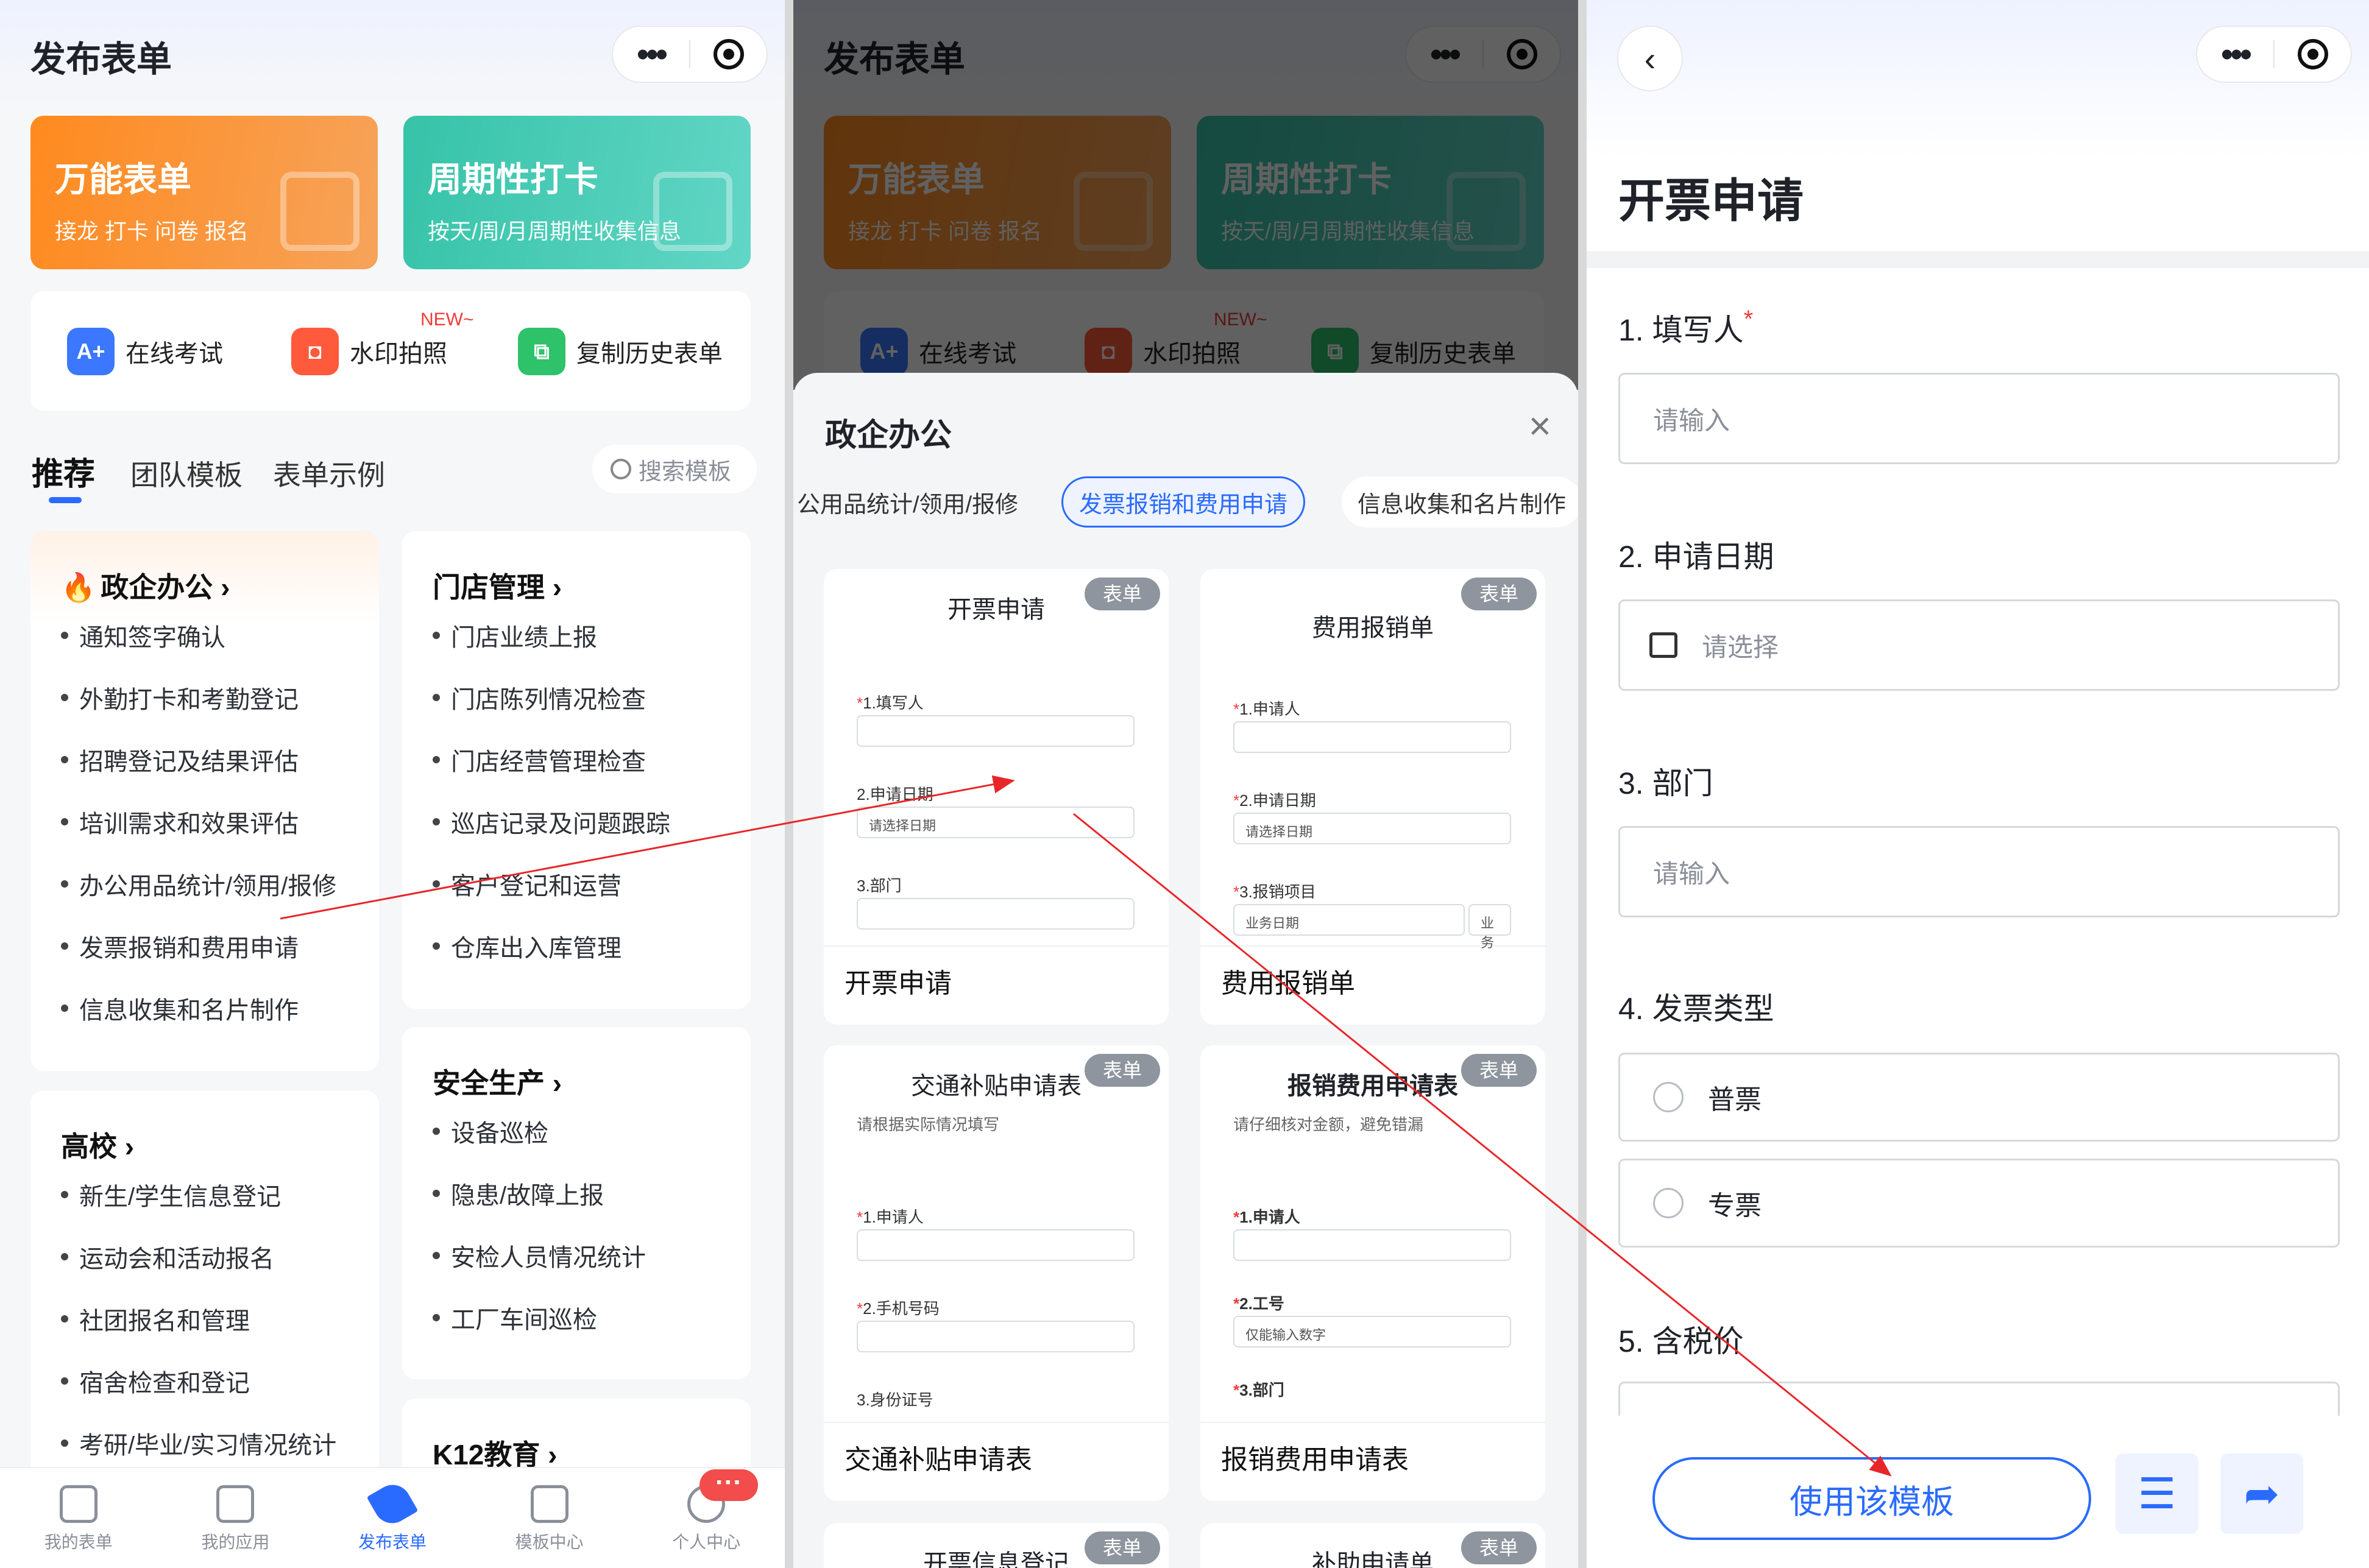 The image size is (2369, 1568). Describe the element at coordinates (392, 1504) in the screenshot. I see `paper-plane-icon` at that location.